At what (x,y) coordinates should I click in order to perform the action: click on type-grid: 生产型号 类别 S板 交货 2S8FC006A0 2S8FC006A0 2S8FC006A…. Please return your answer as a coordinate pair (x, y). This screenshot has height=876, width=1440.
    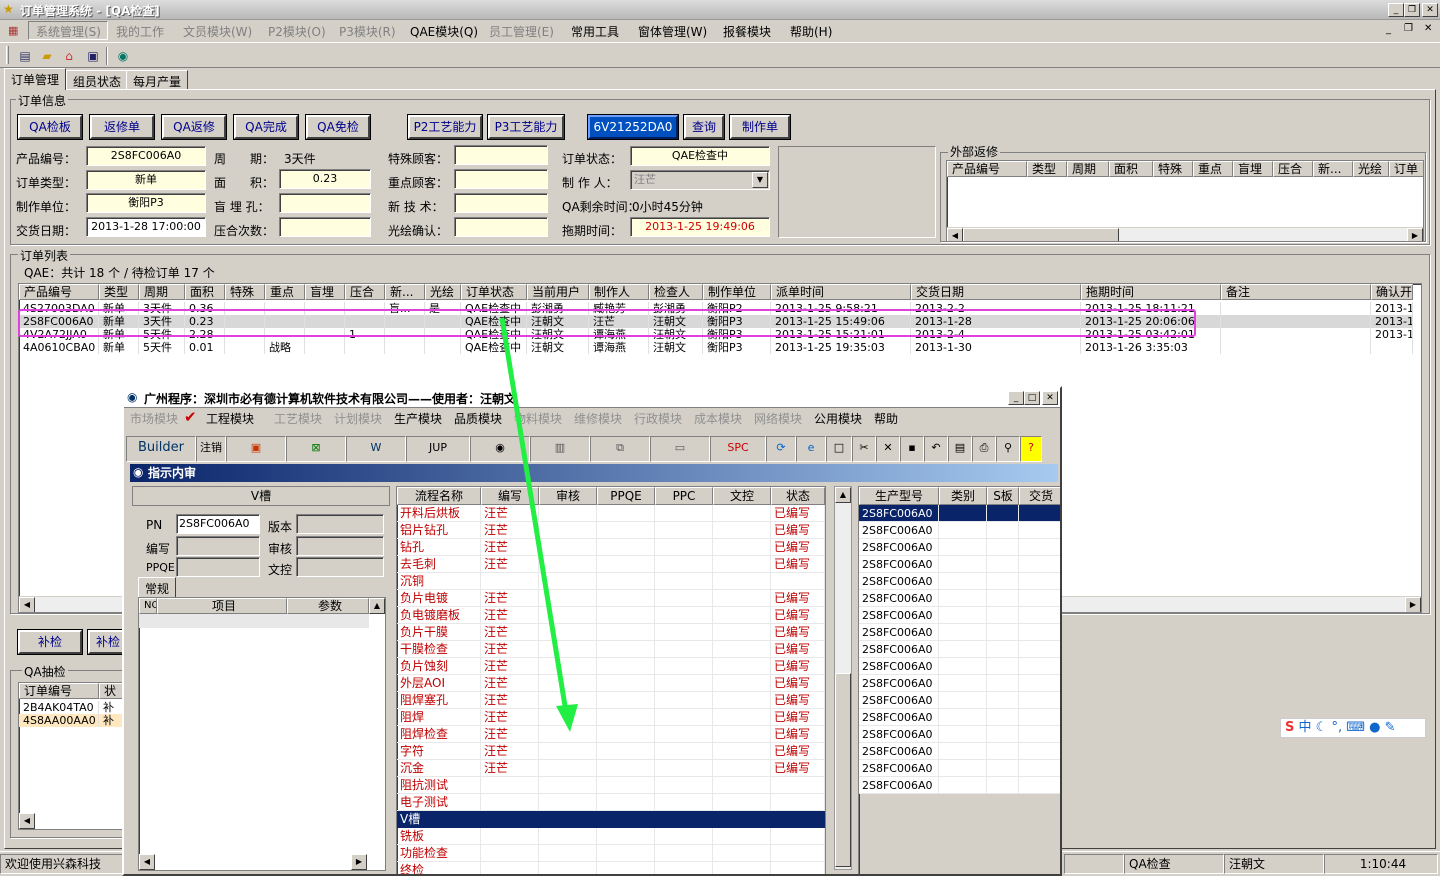
    Looking at the image, I should click on (959, 680).